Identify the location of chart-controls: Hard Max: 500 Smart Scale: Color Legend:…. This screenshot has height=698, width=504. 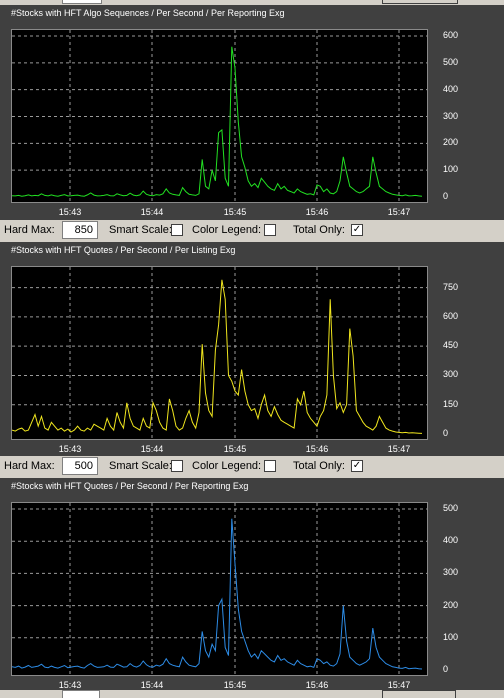
(252, 467).